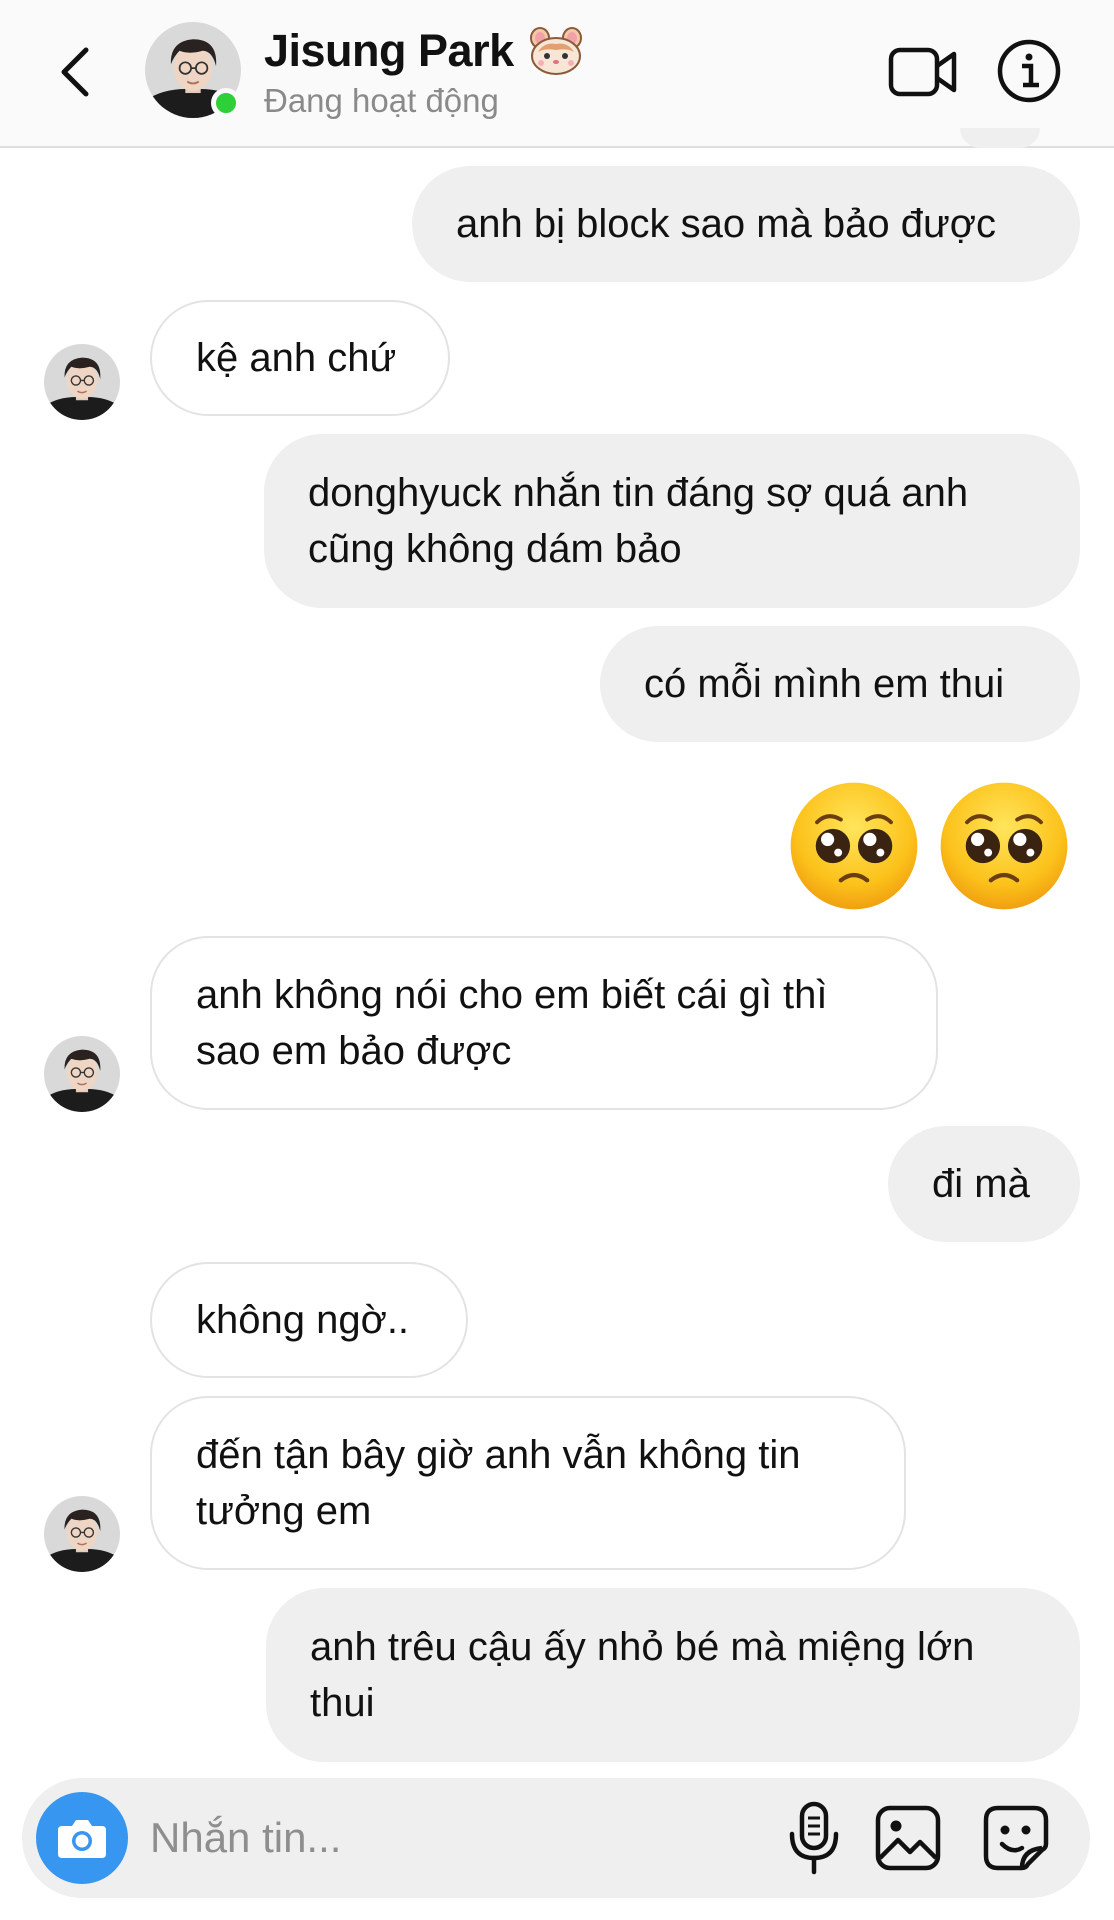  I want to click on message-outgoing: anh trêu cậu ấy nhỏ bé mà miệng lớn thui, so click(673, 1675).